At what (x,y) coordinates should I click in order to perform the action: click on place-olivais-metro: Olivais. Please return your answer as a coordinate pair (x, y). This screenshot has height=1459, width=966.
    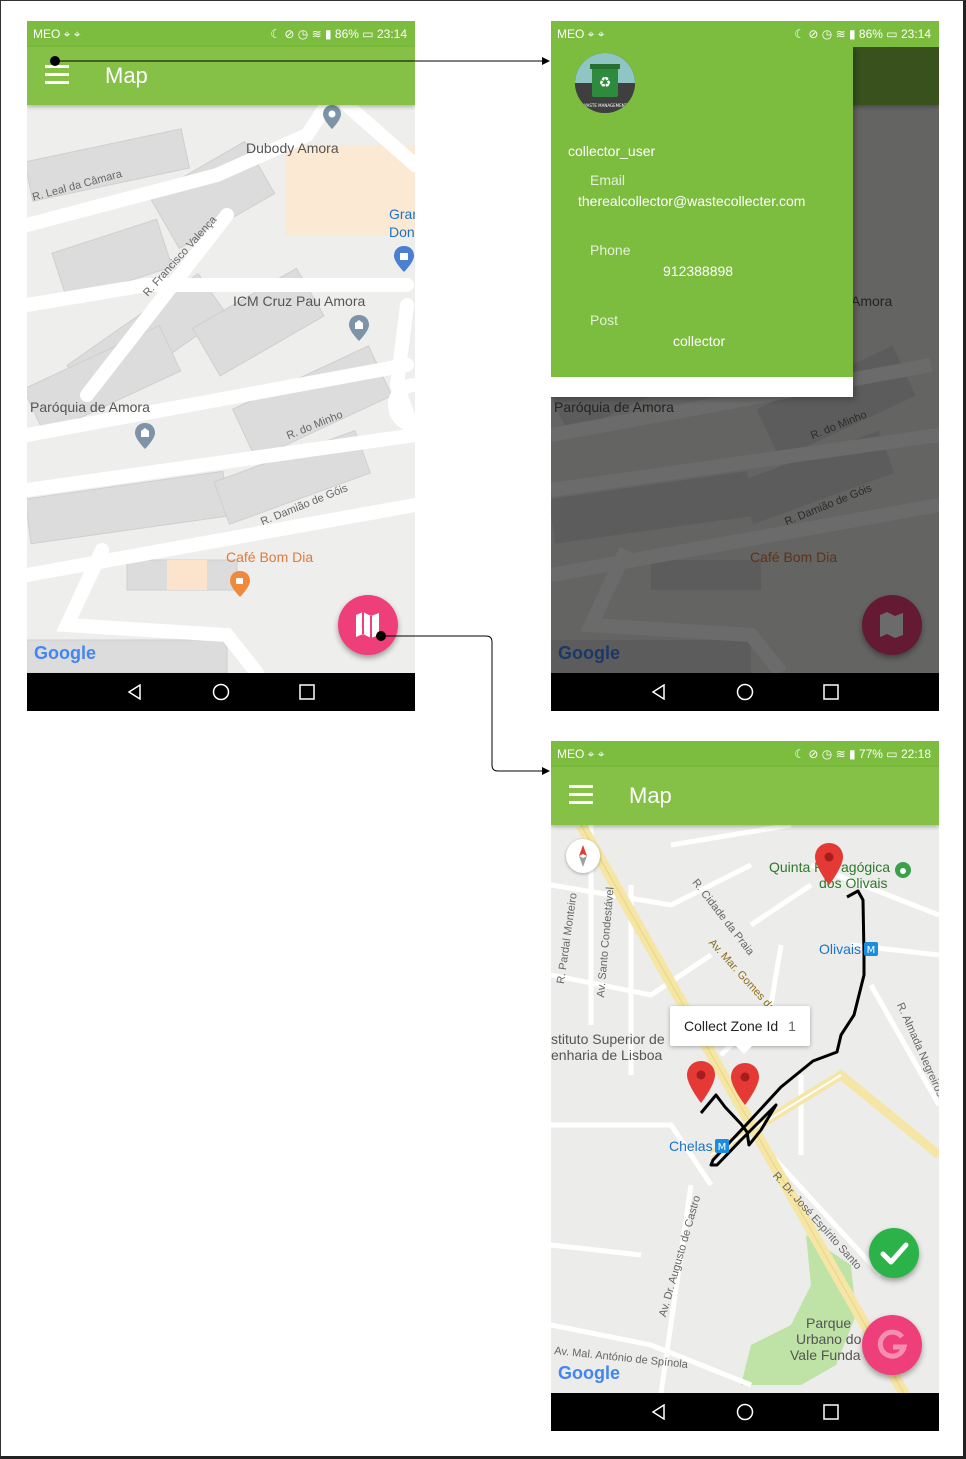
    Looking at the image, I should click on (840, 949).